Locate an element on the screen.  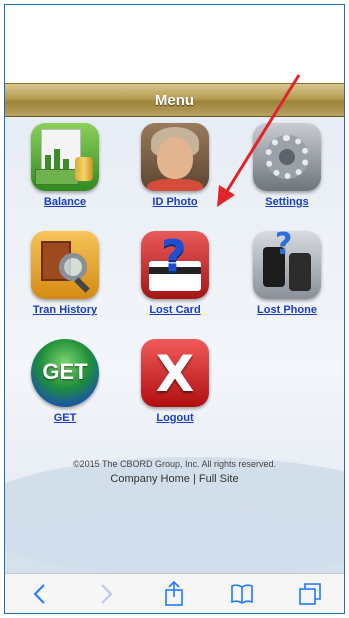
get-link: GET is located at coordinates (65, 418).